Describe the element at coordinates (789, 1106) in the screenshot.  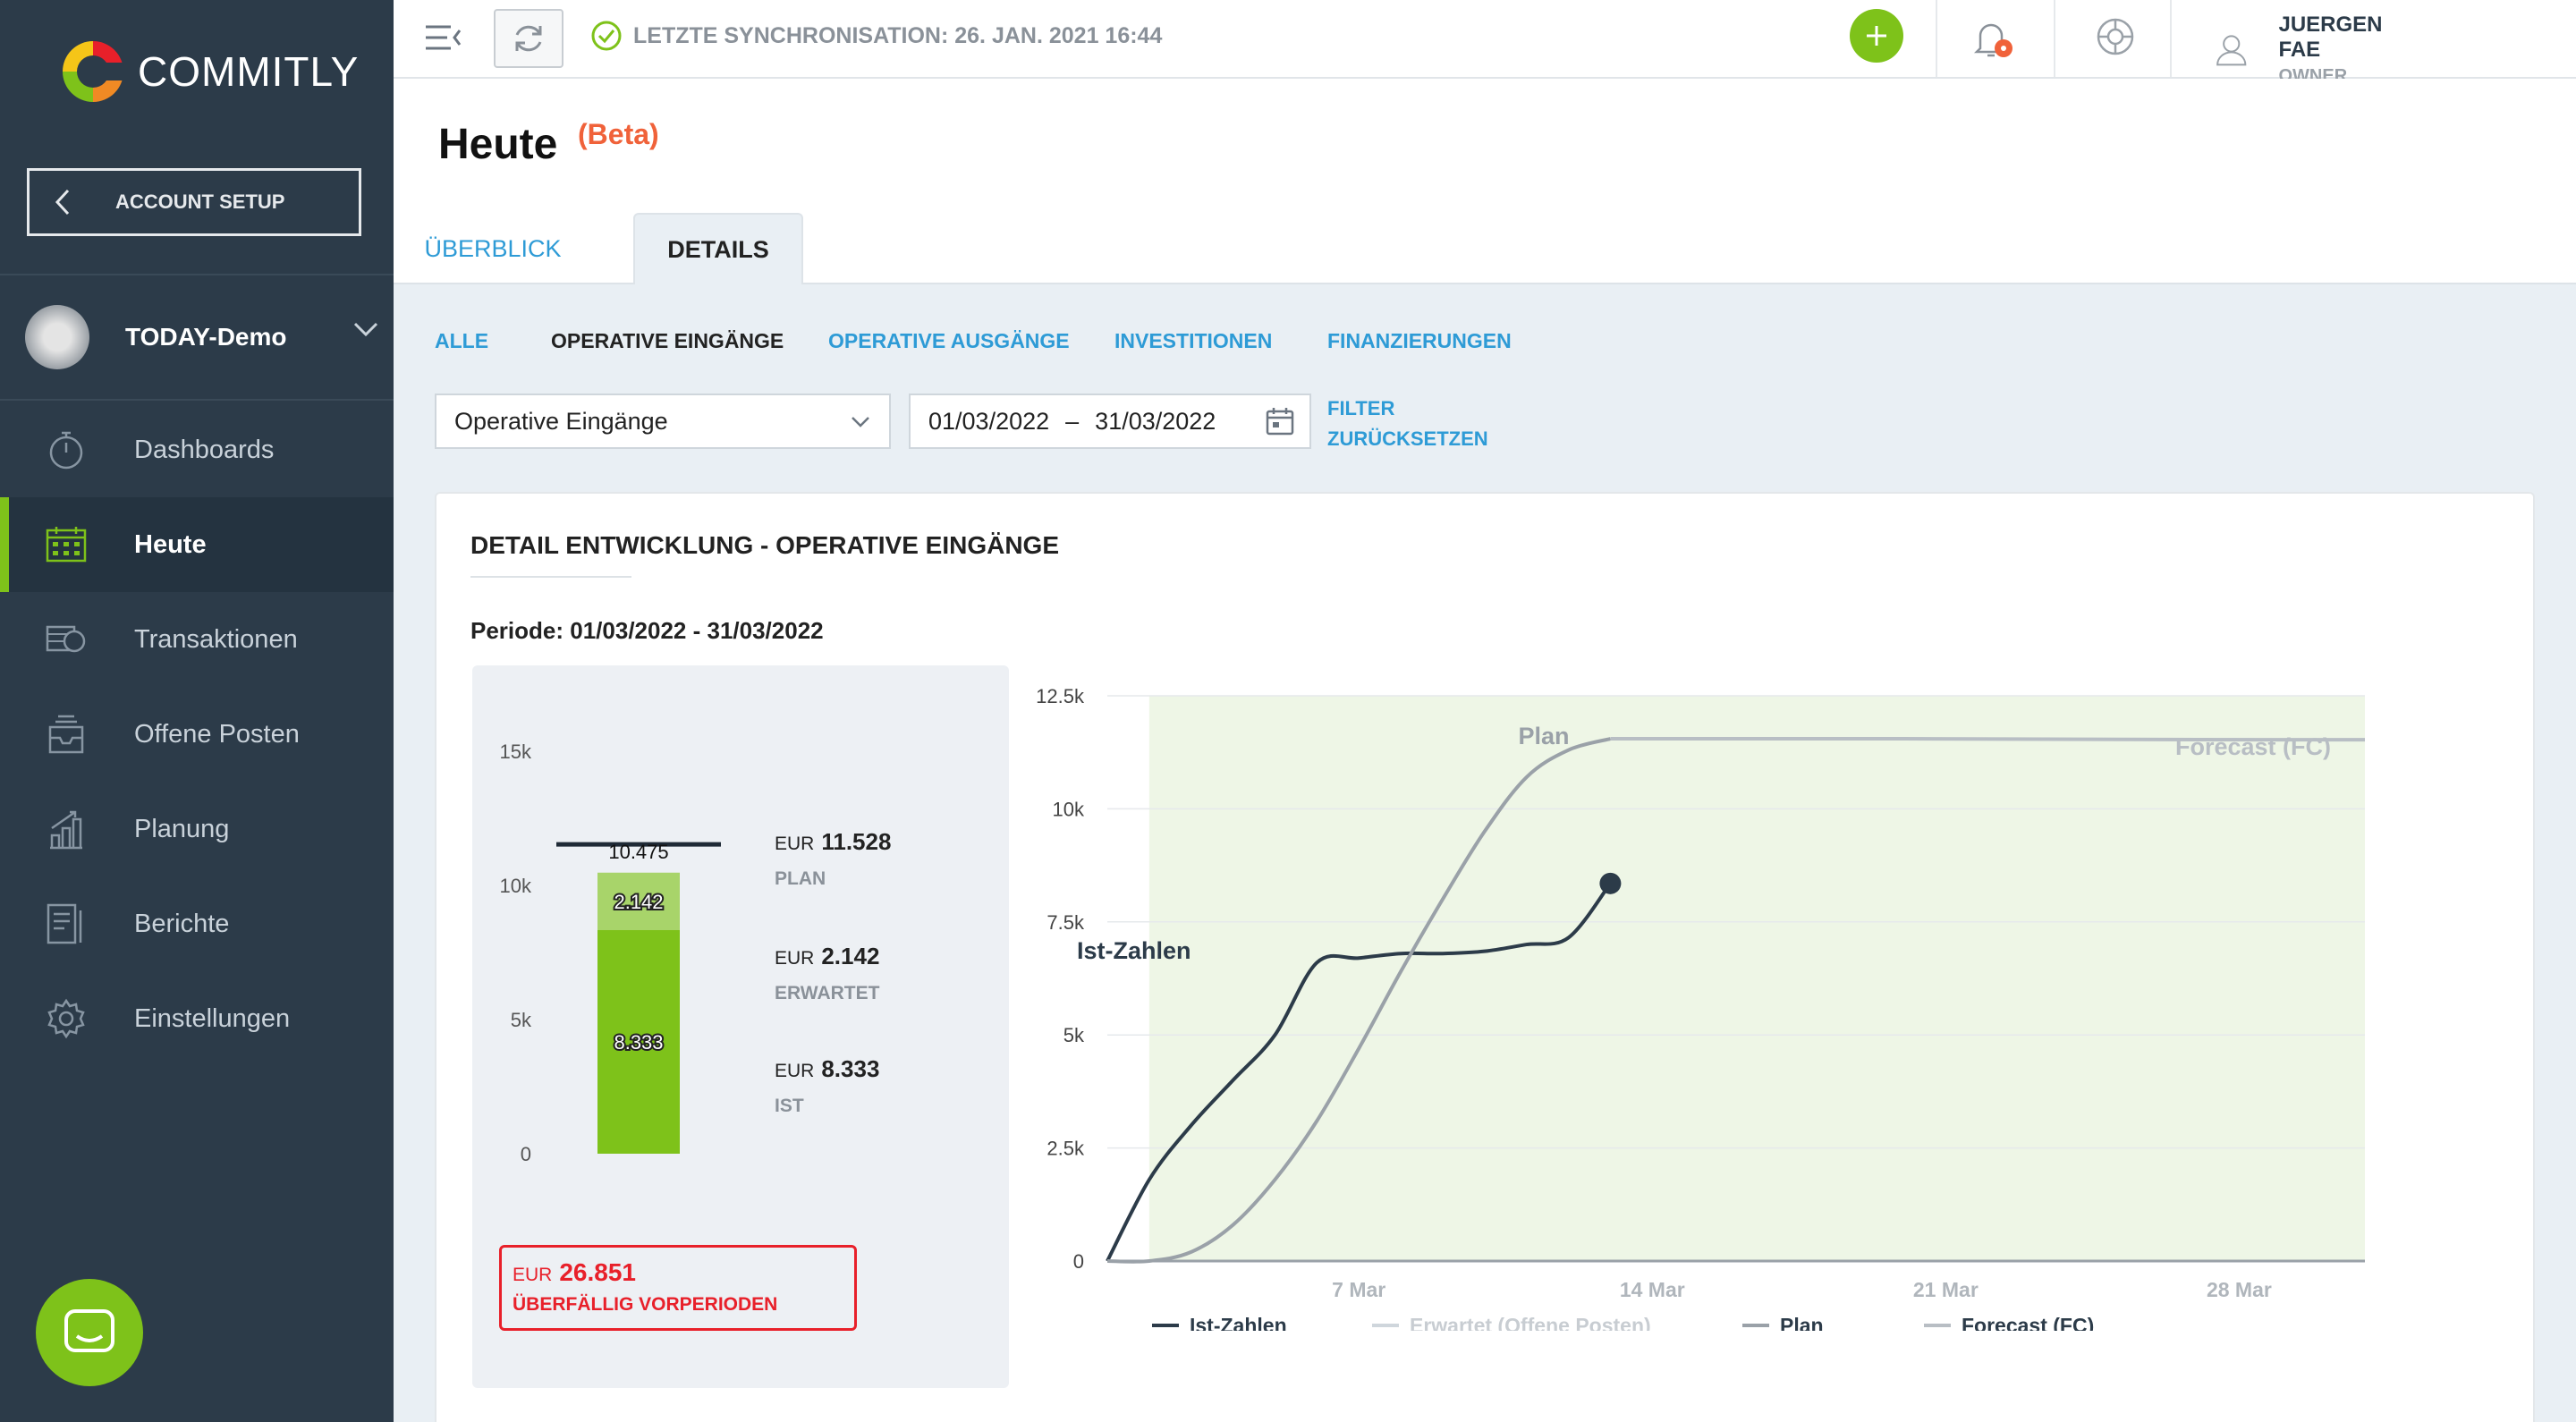
I see `stat-label: IST` at that location.